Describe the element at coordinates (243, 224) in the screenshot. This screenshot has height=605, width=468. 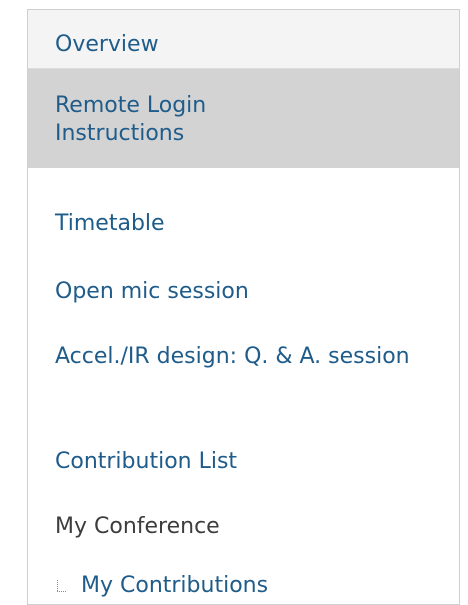
I see `menu-item-timetable: Timetable` at that location.